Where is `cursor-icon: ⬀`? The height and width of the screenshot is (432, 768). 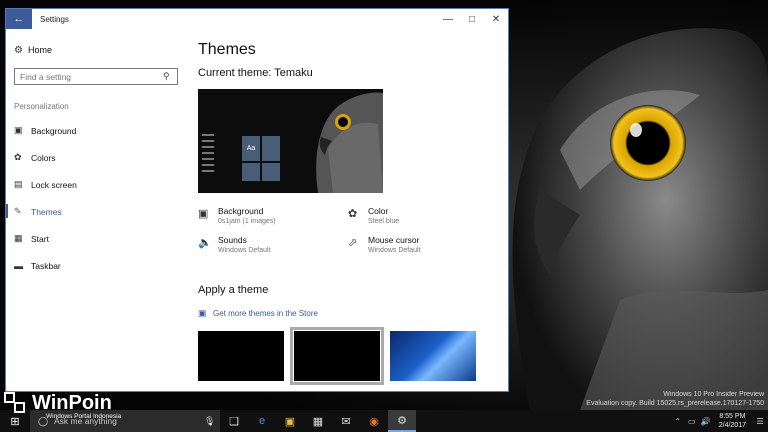
cursor-icon: ⬀ is located at coordinates (353, 243).